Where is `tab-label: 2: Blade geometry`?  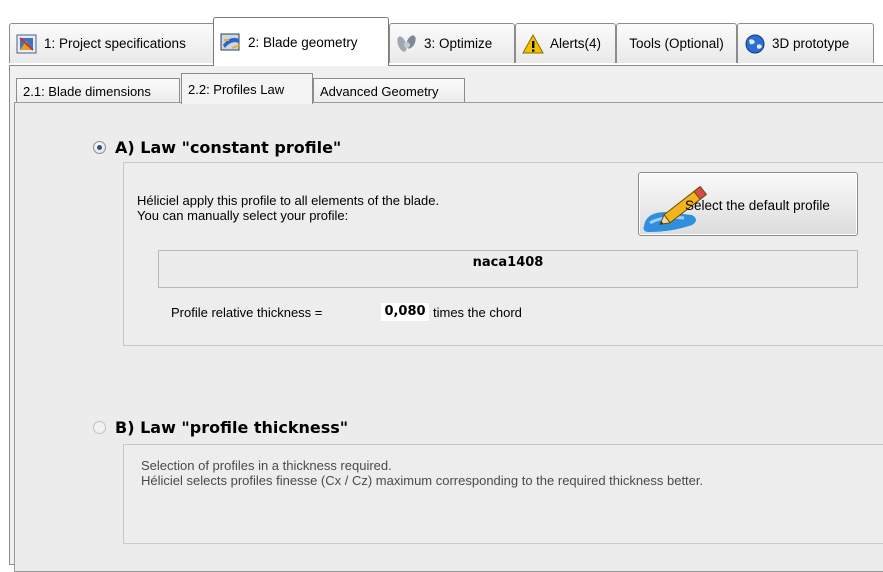
tab-label: 2: Blade geometry is located at coordinates (303, 42).